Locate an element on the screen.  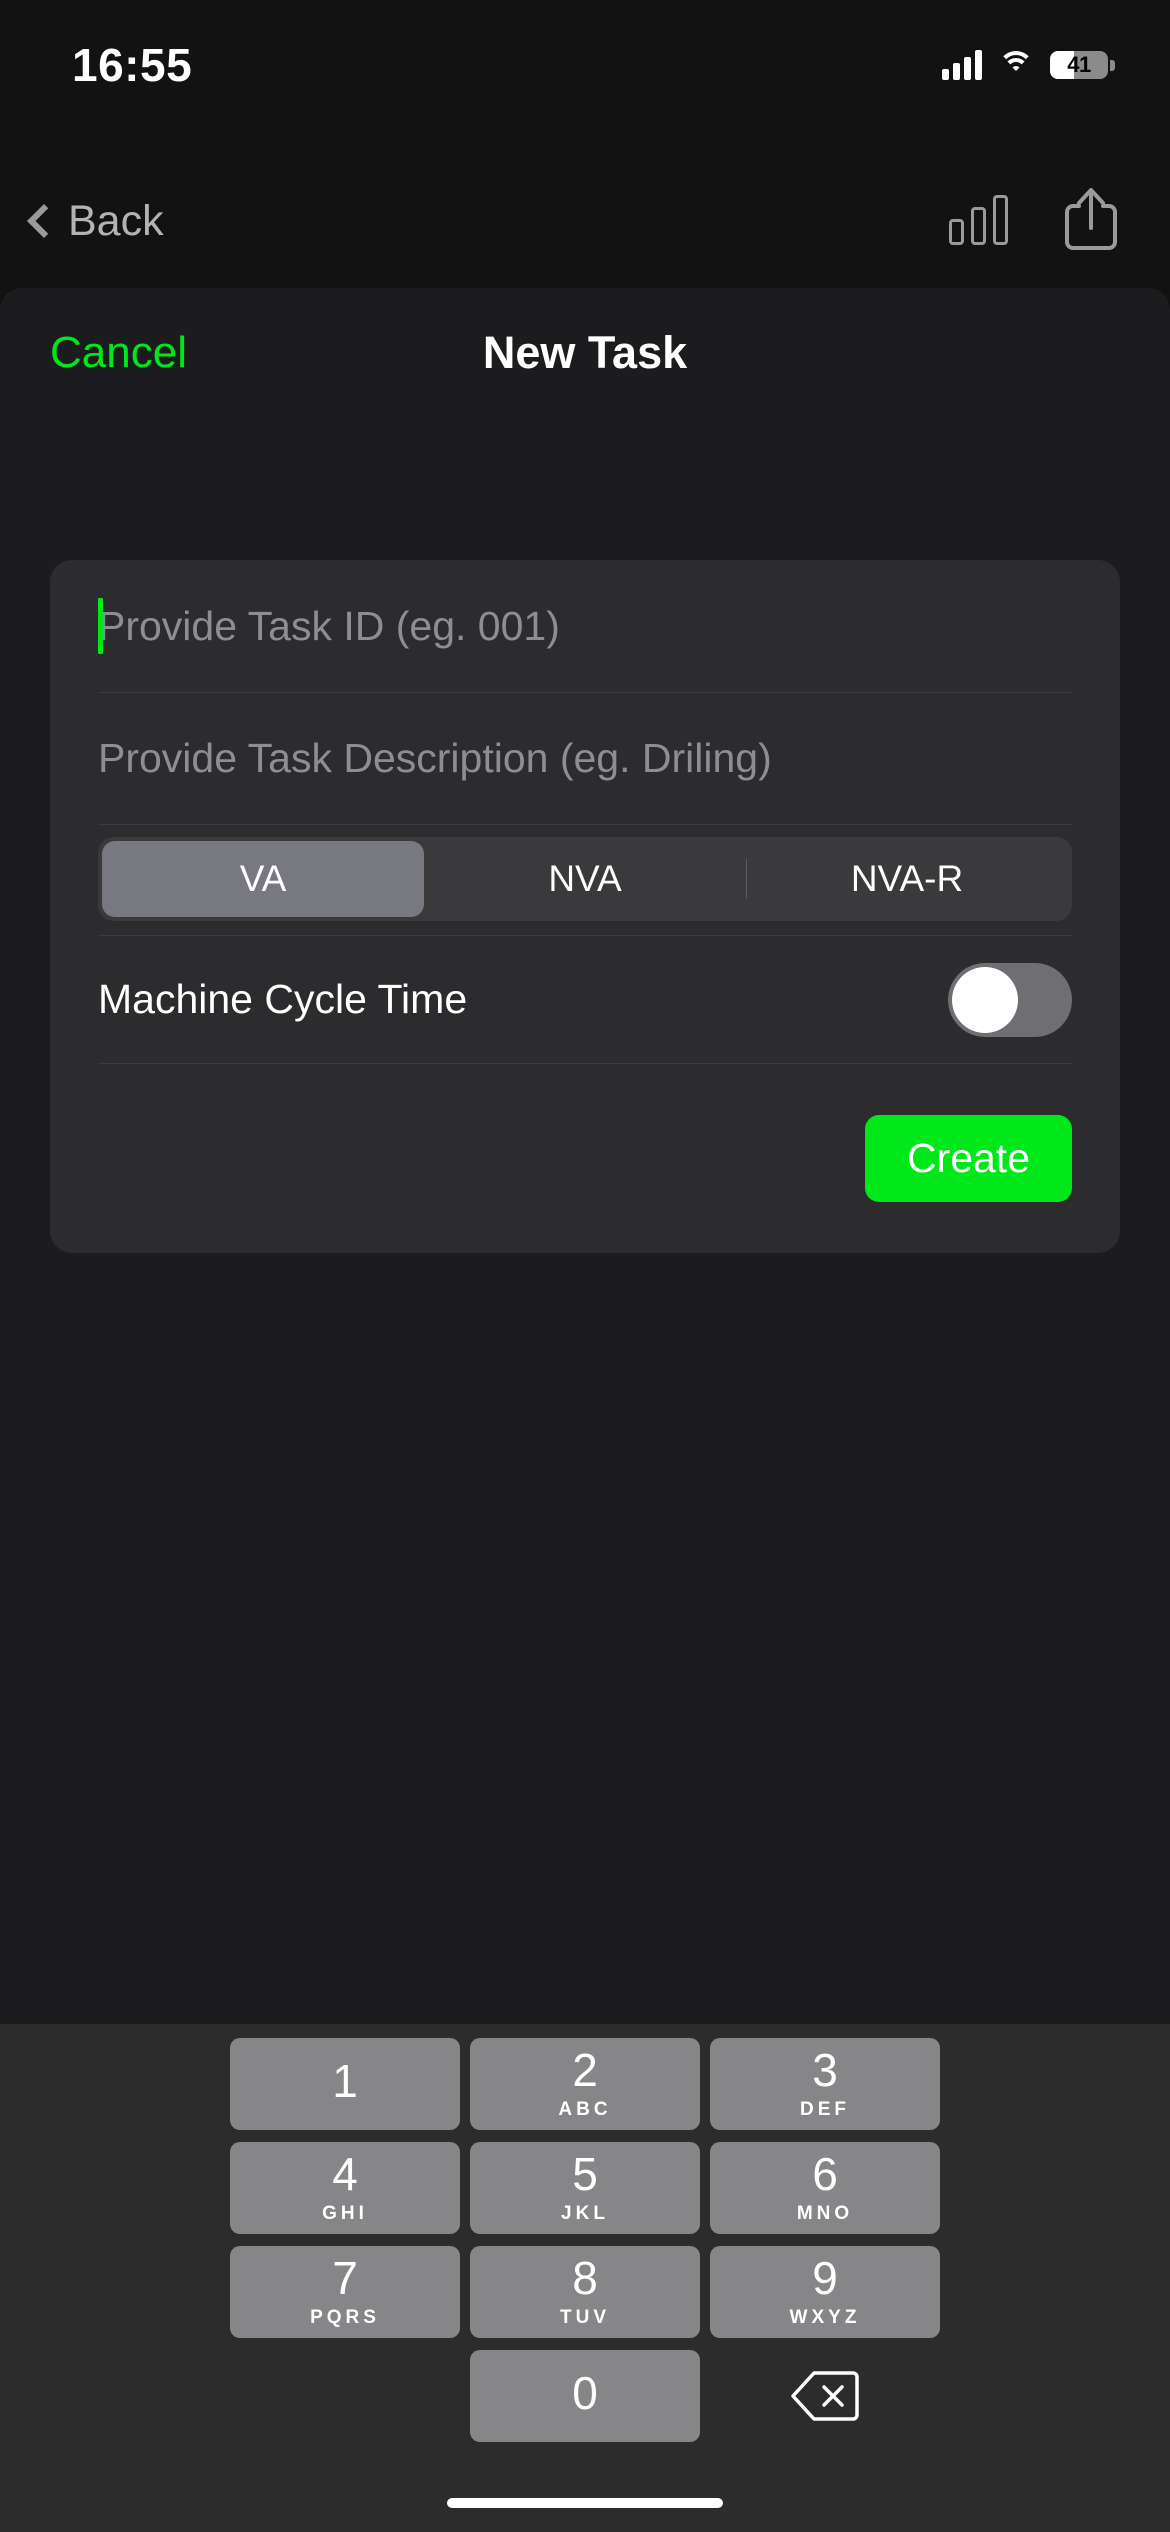
key-letters: WXYZ is located at coordinates (825, 2317).